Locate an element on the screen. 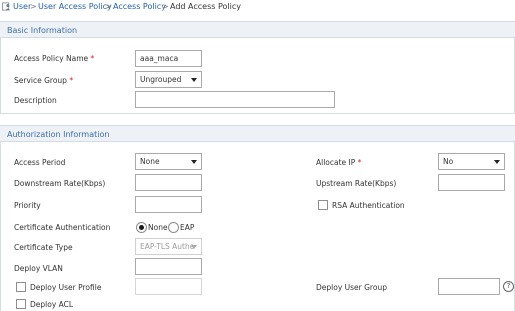 The height and width of the screenshot is (311, 515). rsa-authentication-checkbox is located at coordinates (323, 205).